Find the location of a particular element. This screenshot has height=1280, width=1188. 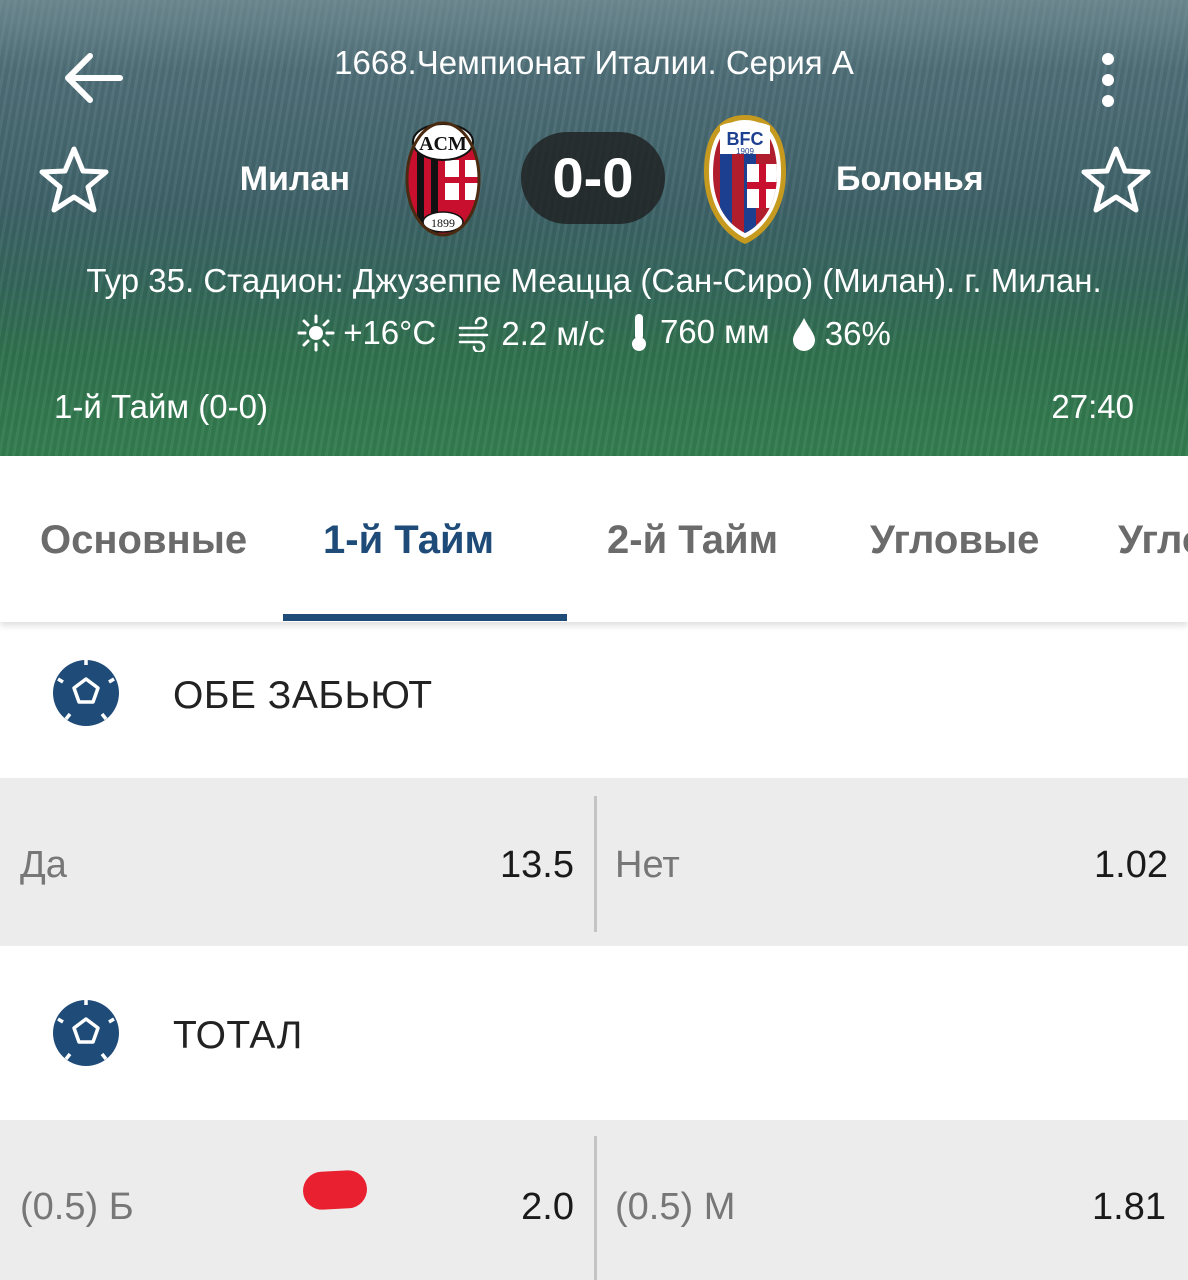

more-menu-button is located at coordinates (1108, 80).